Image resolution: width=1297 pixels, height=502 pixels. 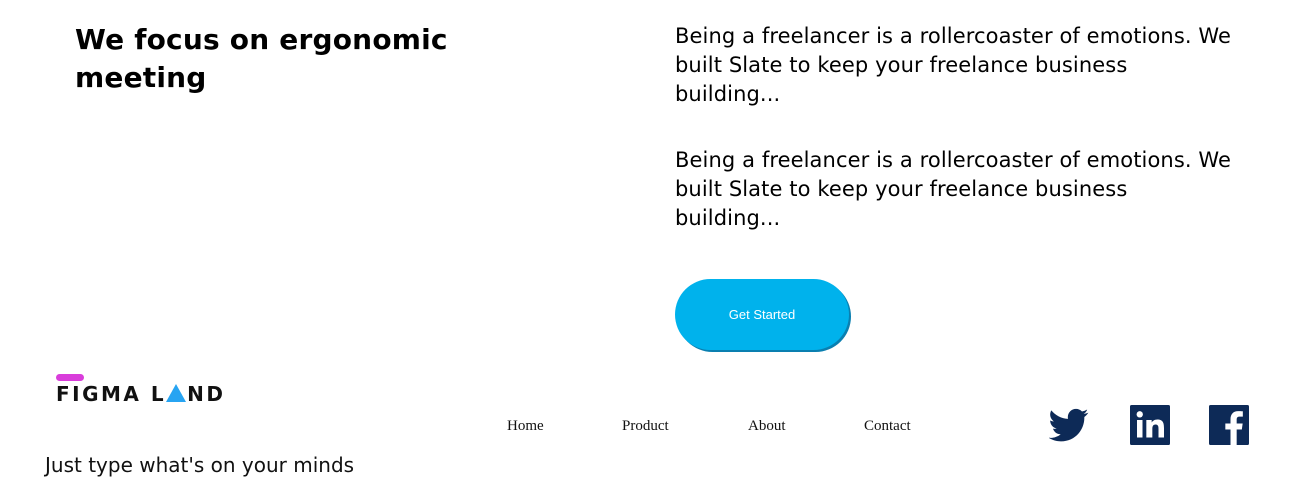 I want to click on footer-tagline: Just type what's on your minds, so click(x=200, y=465).